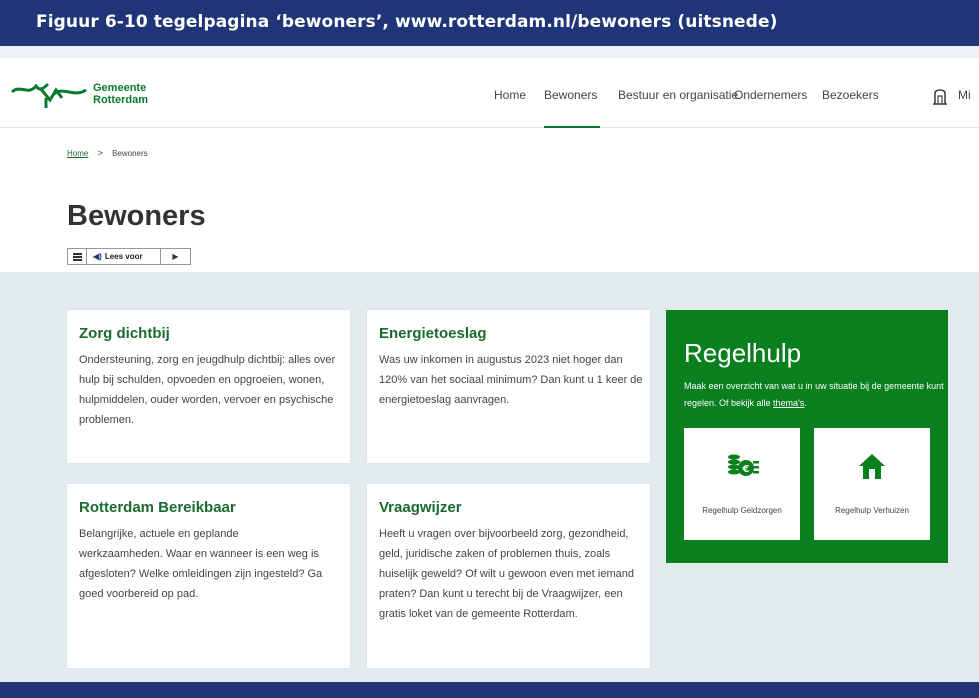  I want to click on nav-home: Home, so click(510, 95).